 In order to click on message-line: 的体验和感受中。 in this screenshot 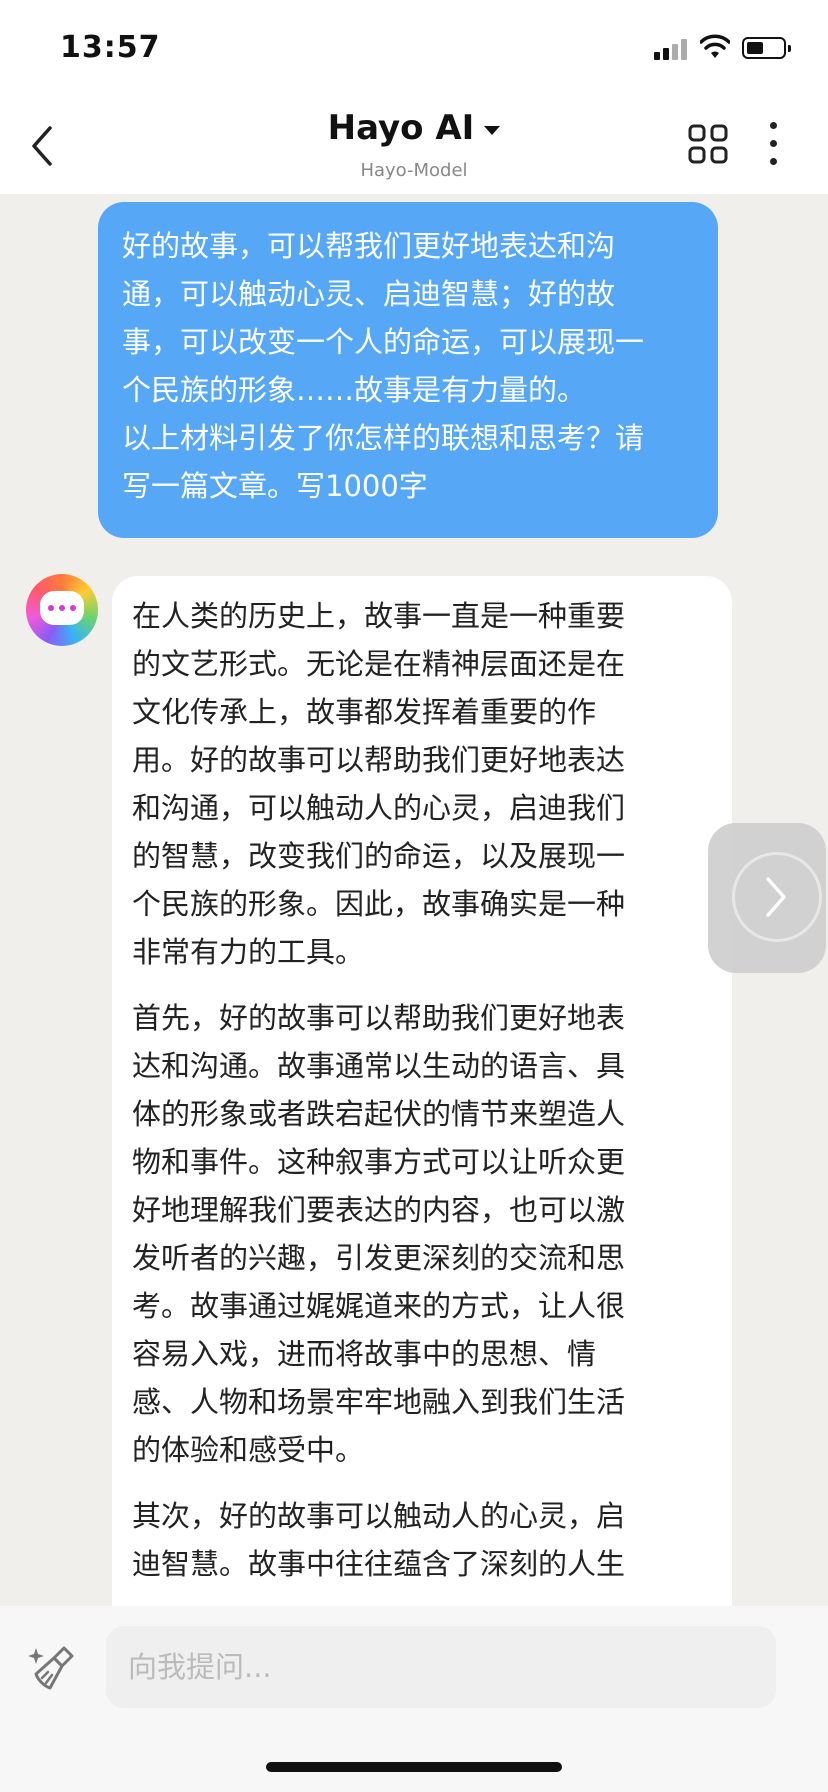, I will do `click(248, 1450)`.